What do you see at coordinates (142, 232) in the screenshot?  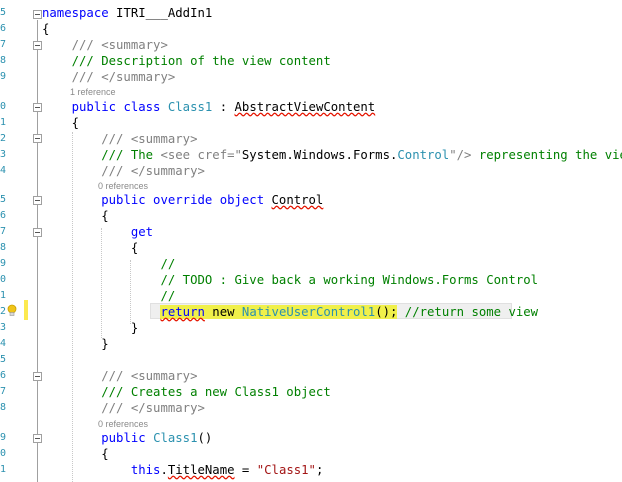 I see `keyword: get` at bounding box center [142, 232].